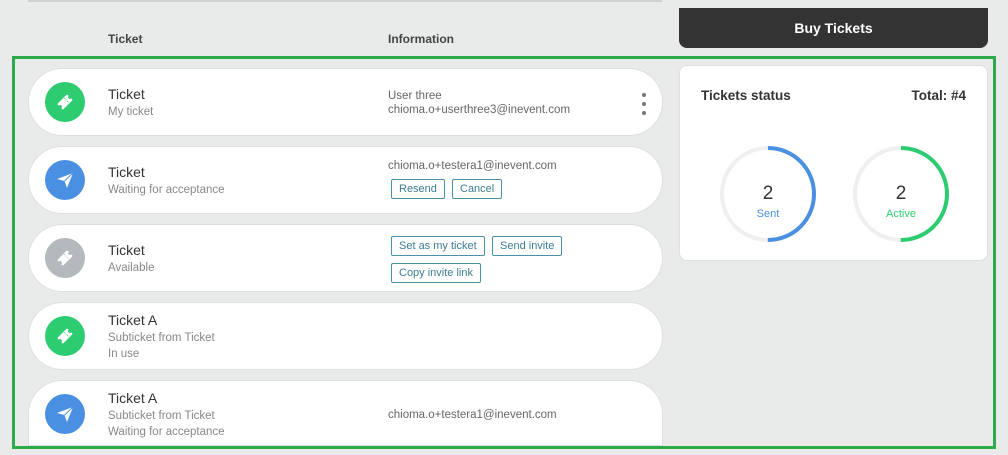 This screenshot has width=1008, height=455. I want to click on tickets-status-title: Tickets status, so click(746, 95).